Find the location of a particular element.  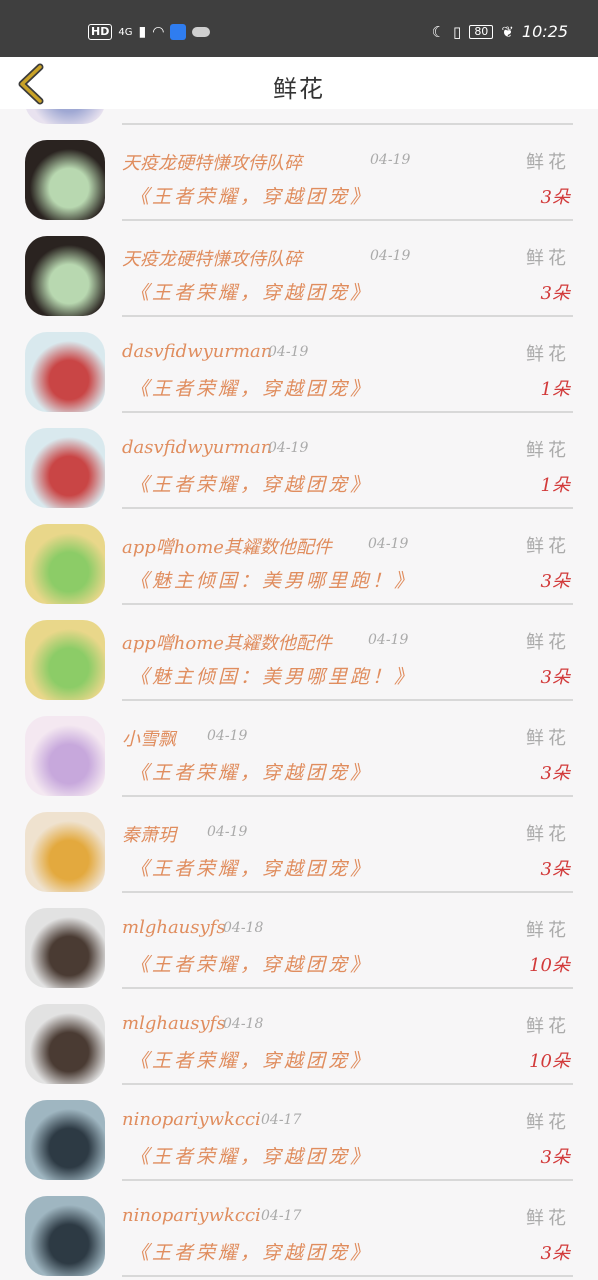

shield-icon is located at coordinates (178, 32).